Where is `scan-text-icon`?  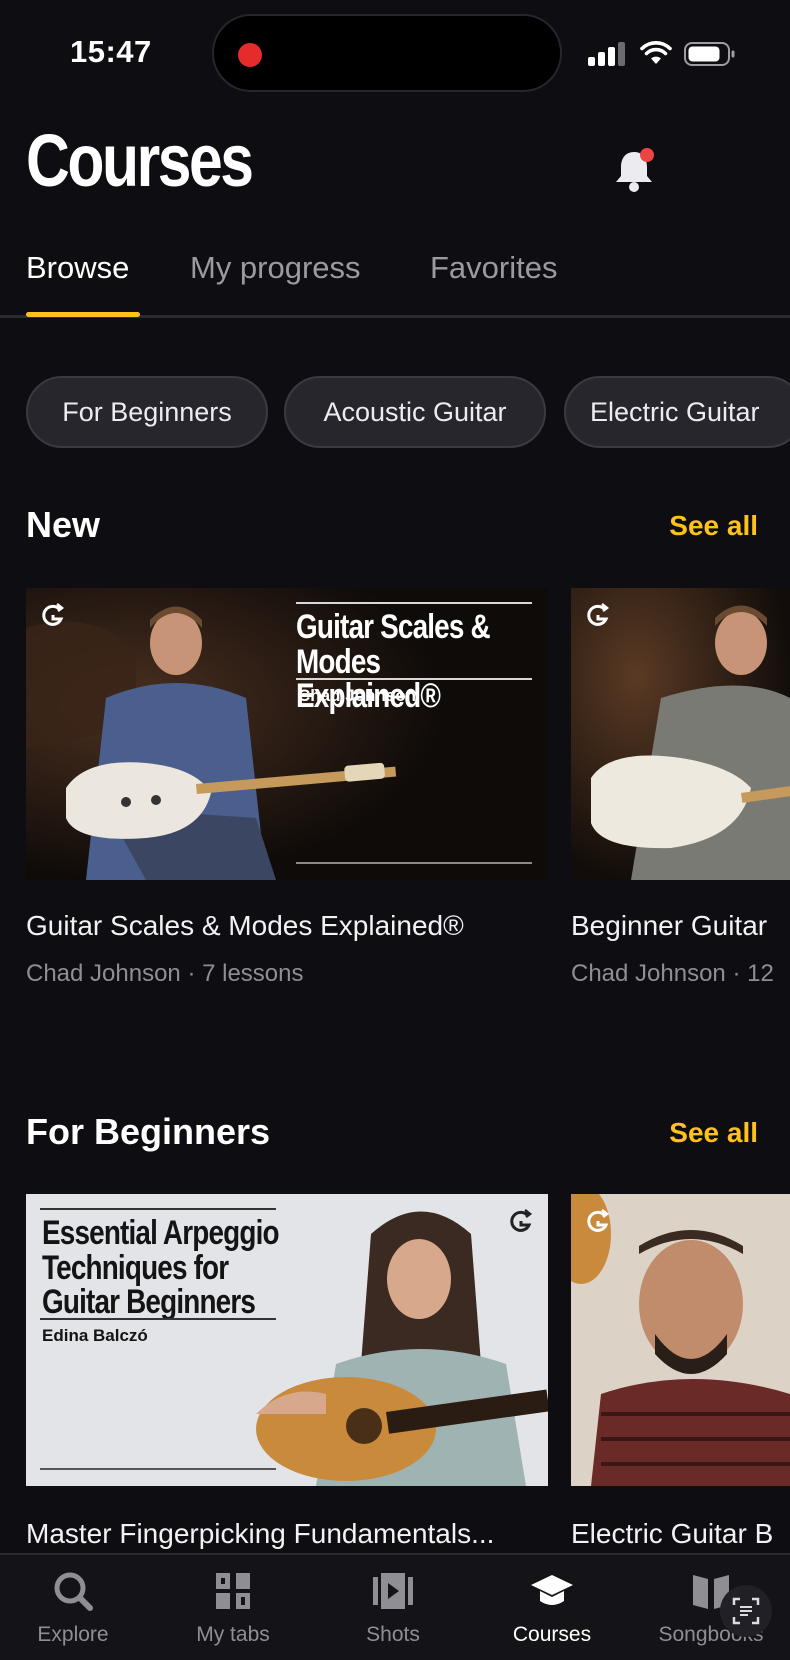 scan-text-icon is located at coordinates (746, 1611).